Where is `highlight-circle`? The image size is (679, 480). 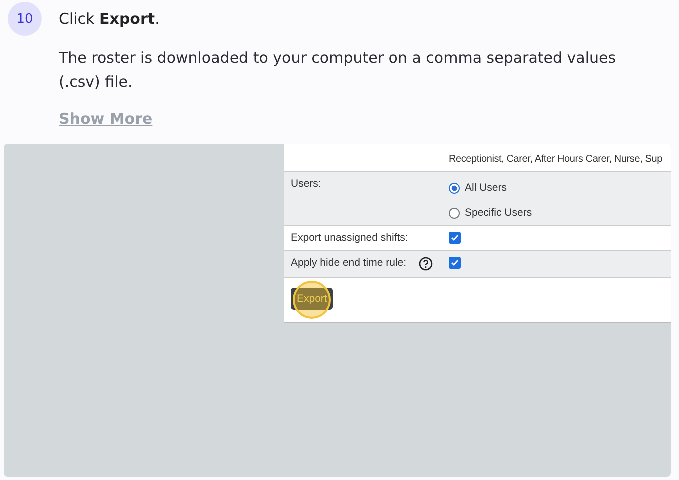 highlight-circle is located at coordinates (312, 300).